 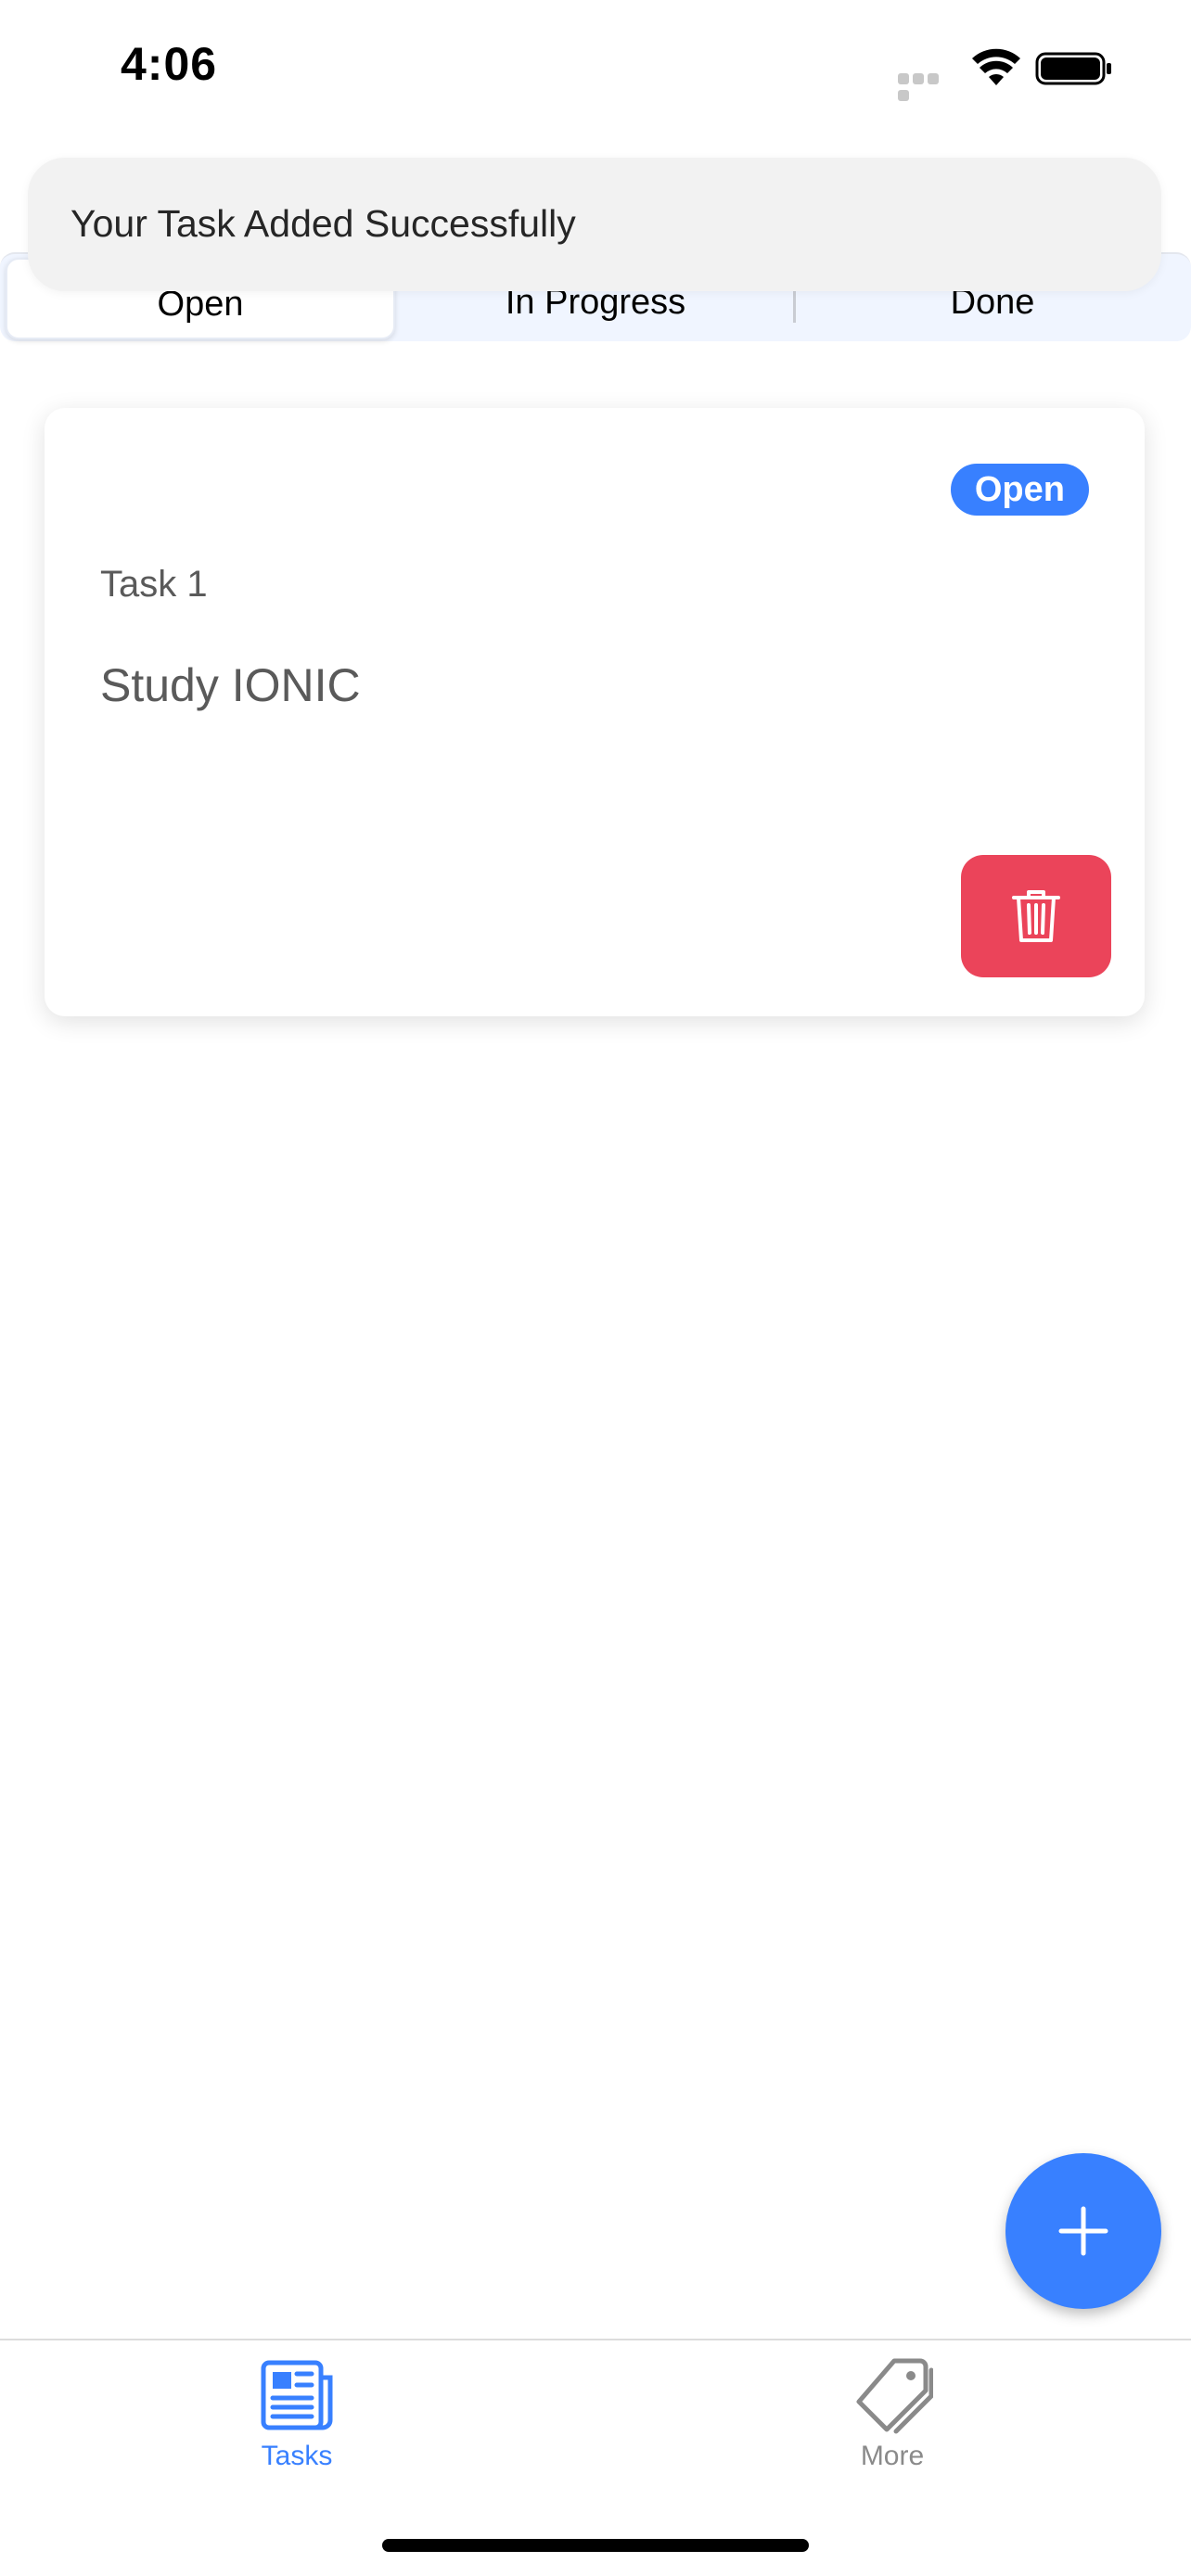 What do you see at coordinates (892, 2456) in the screenshot?
I see `tab-more-label: More` at bounding box center [892, 2456].